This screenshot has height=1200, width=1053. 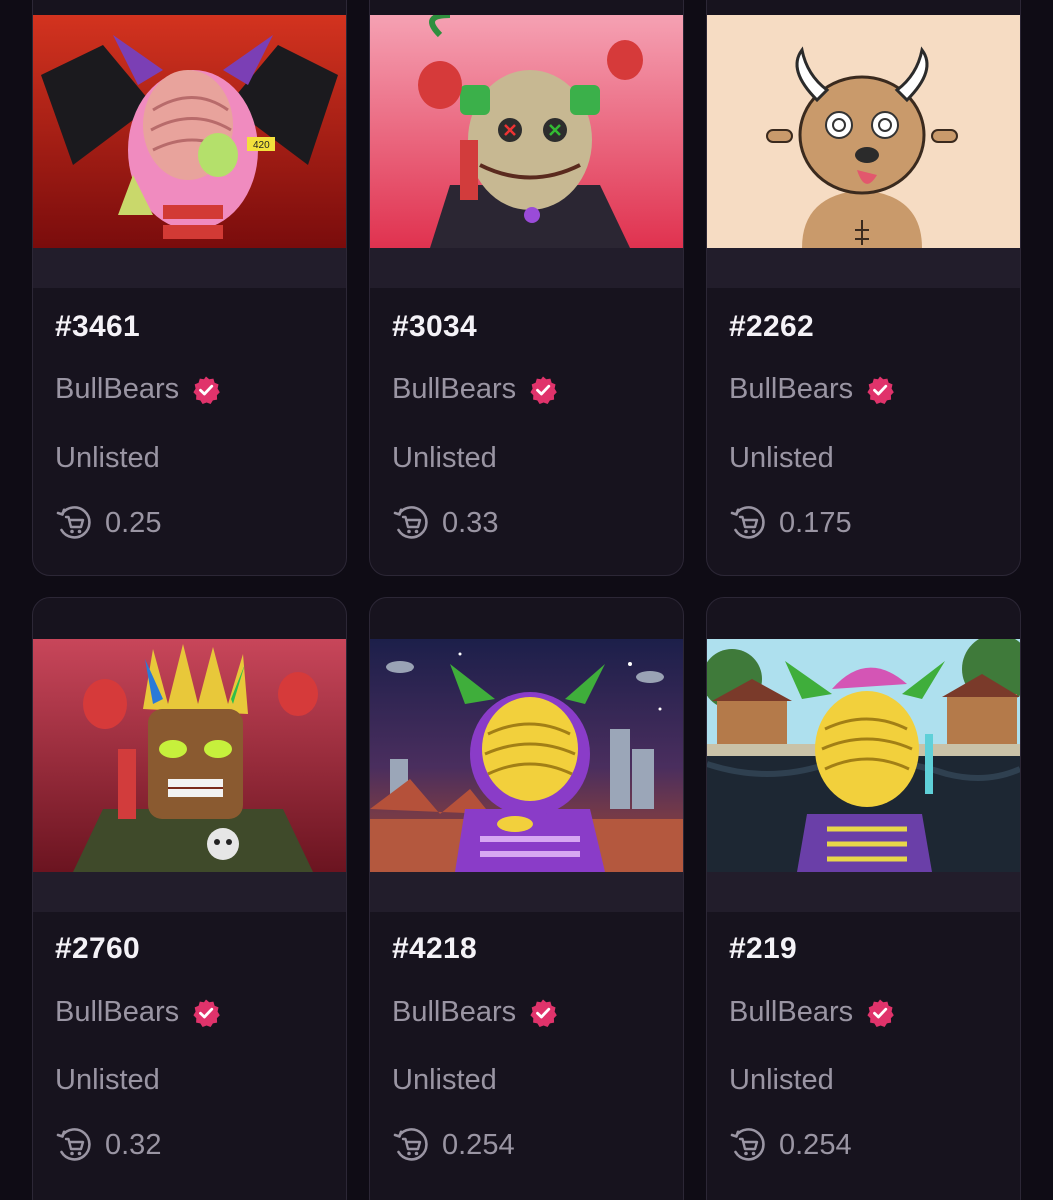 What do you see at coordinates (526, 288) in the screenshot?
I see `nft-card: #3034 BullBears Unlisted 0.33` at bounding box center [526, 288].